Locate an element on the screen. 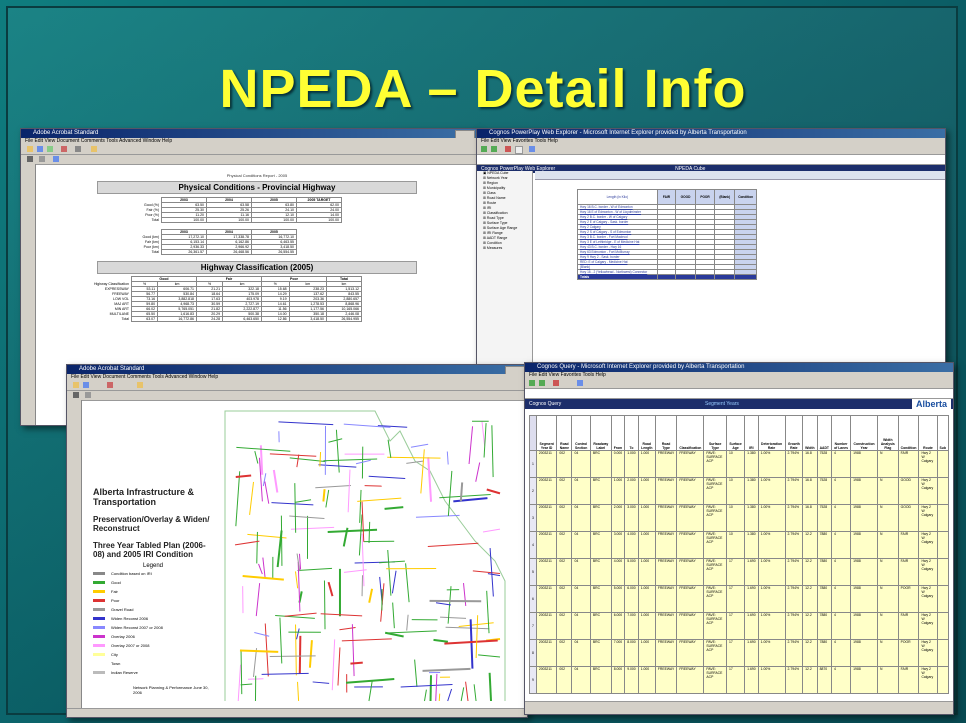 This screenshot has width=966, height=723. table-cell: 63.07 is located at coordinates (144, 319).